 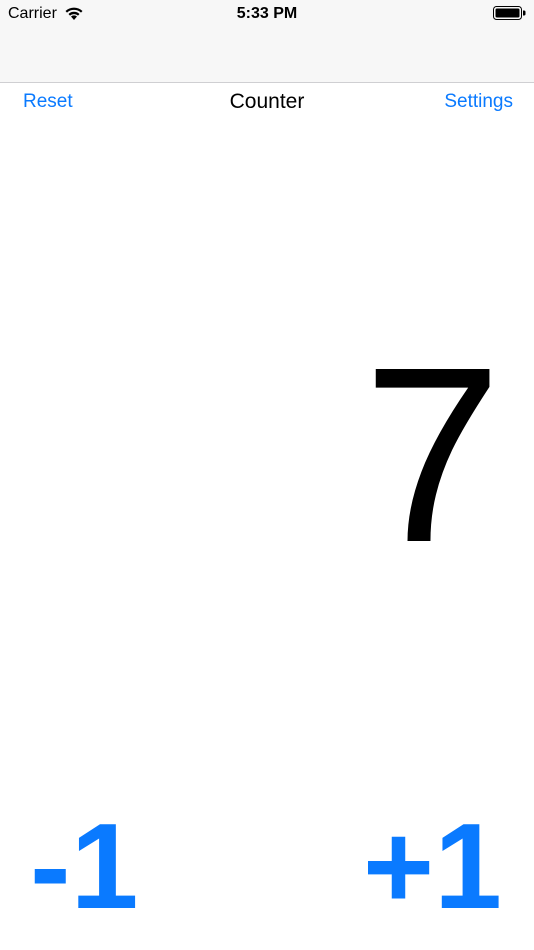 What do you see at coordinates (509, 13) in the screenshot?
I see `battery-icon` at bounding box center [509, 13].